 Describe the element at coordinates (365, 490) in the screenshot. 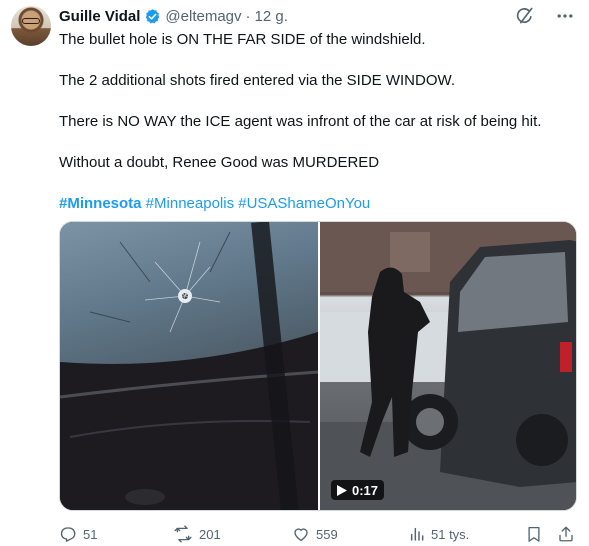

I see `video-duration: 0:17` at that location.